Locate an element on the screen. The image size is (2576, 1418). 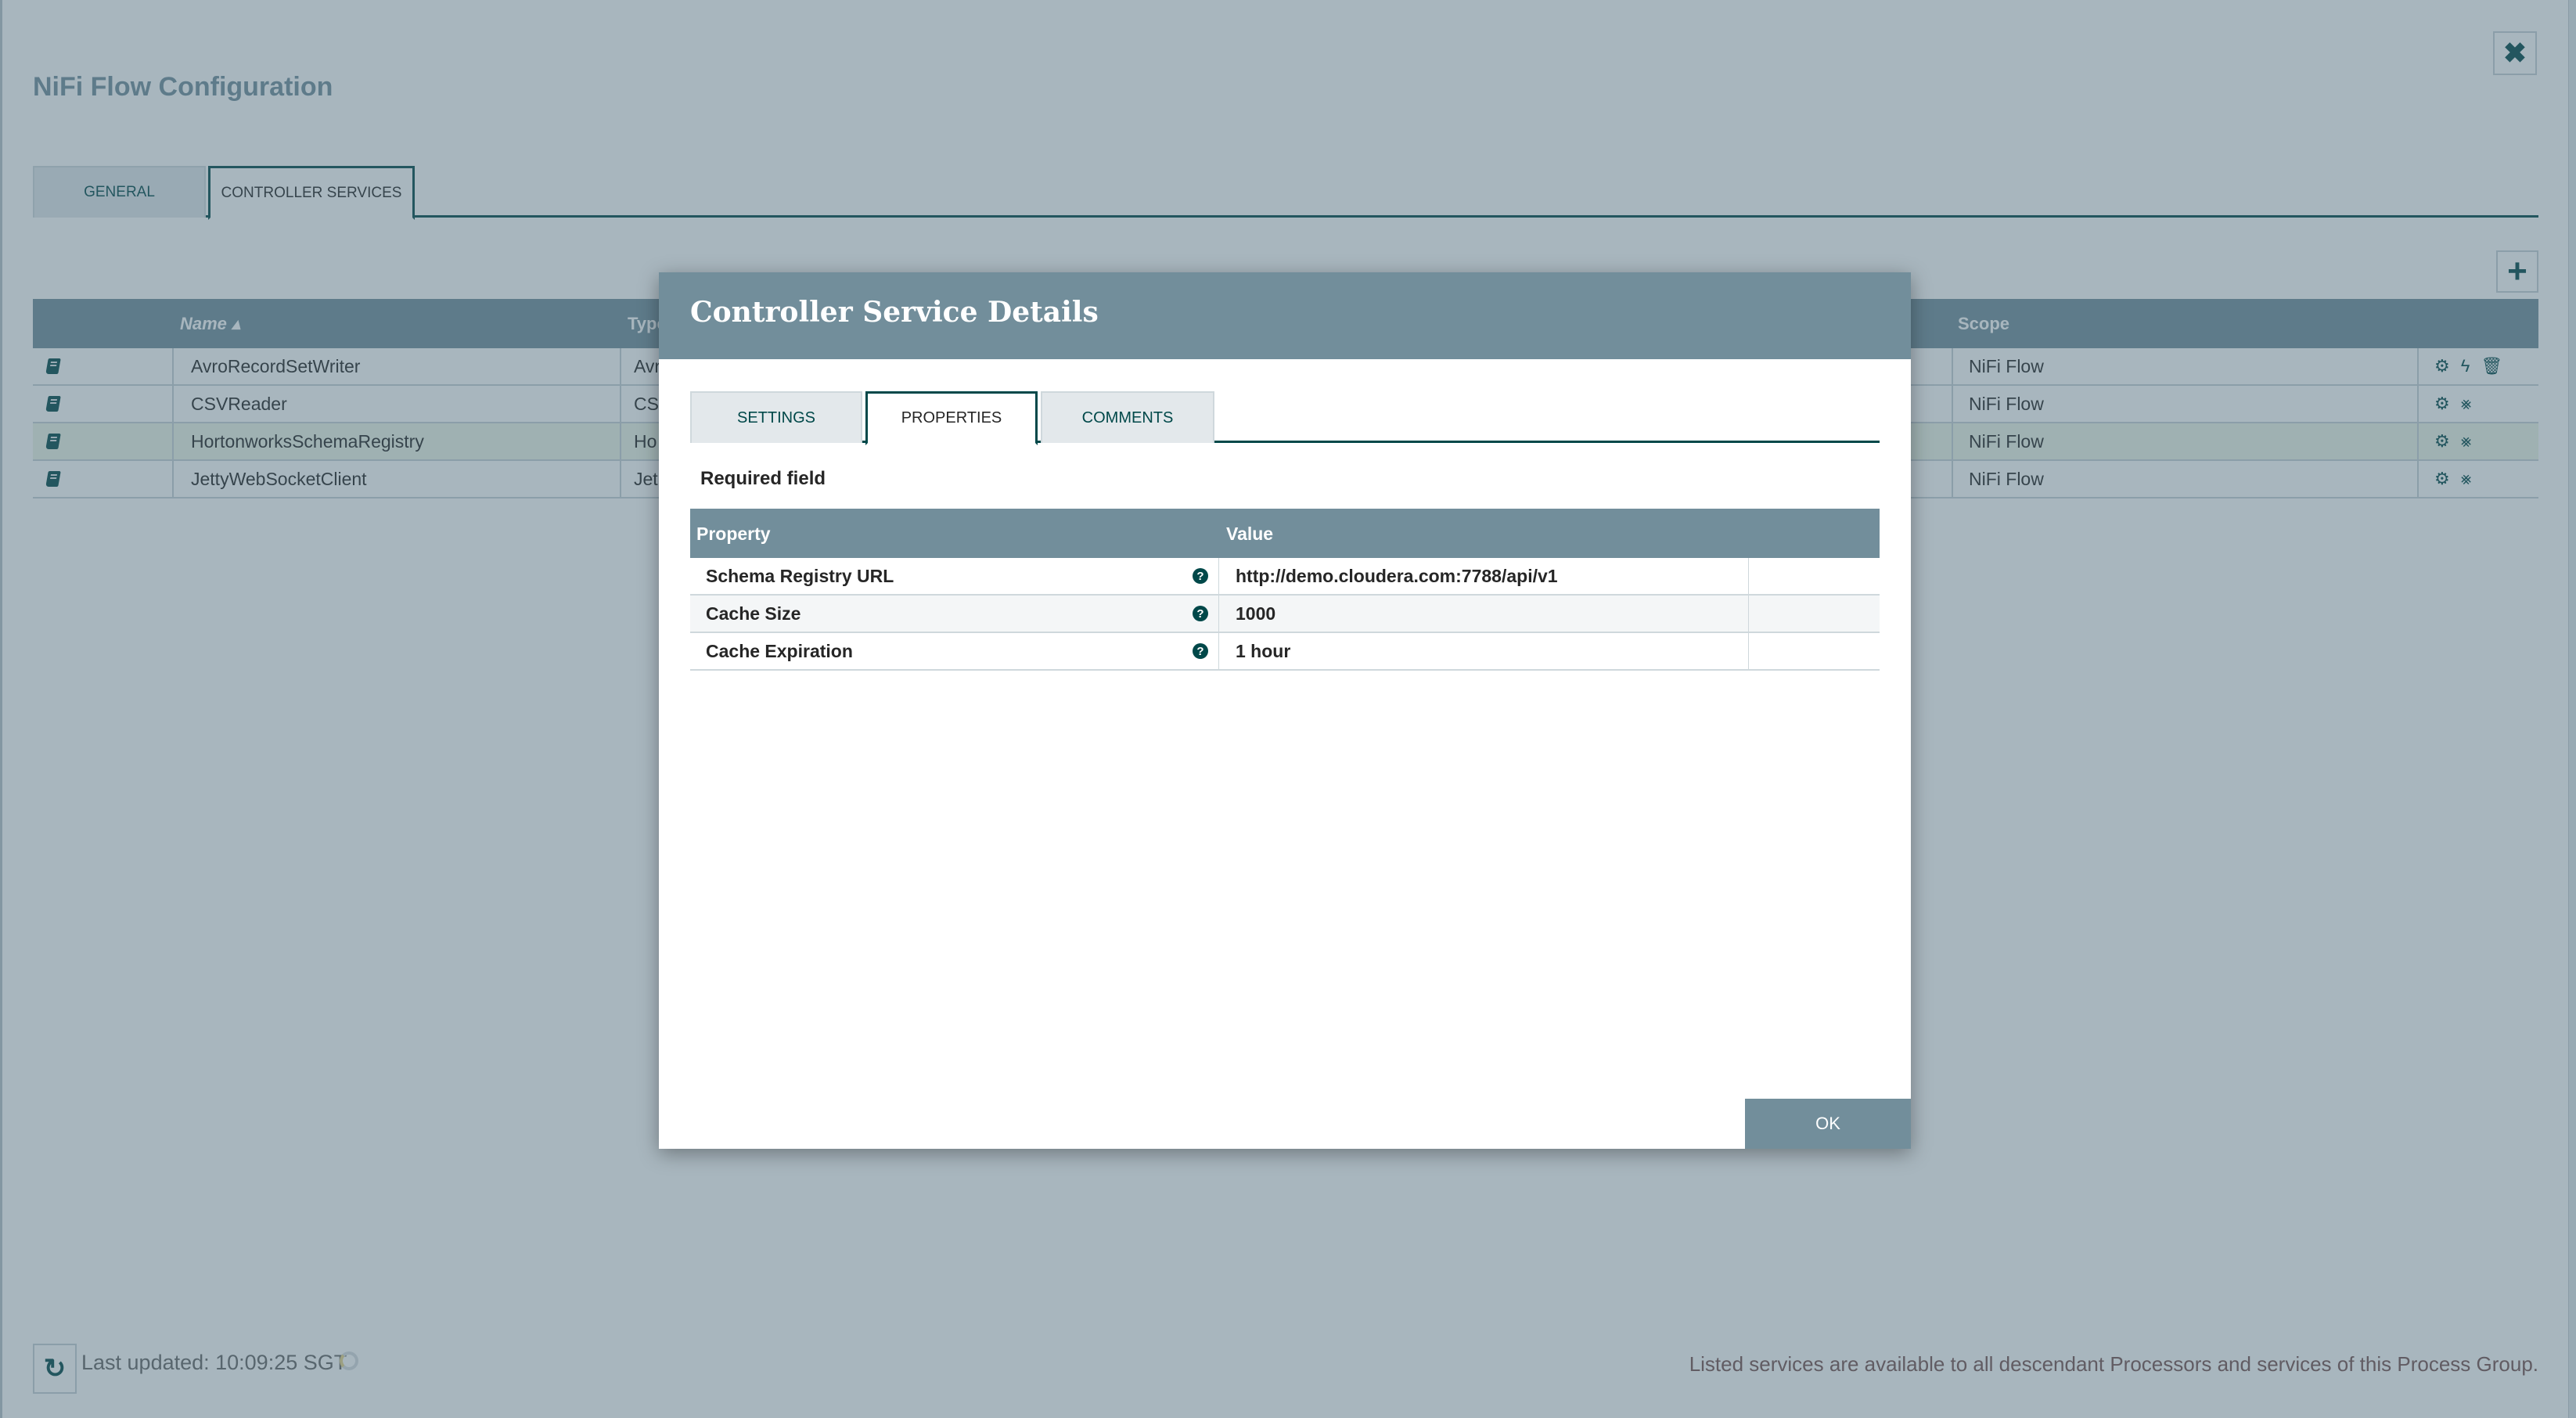
property-row: Cache Expiration ? 1 hour is located at coordinates (1285, 652).